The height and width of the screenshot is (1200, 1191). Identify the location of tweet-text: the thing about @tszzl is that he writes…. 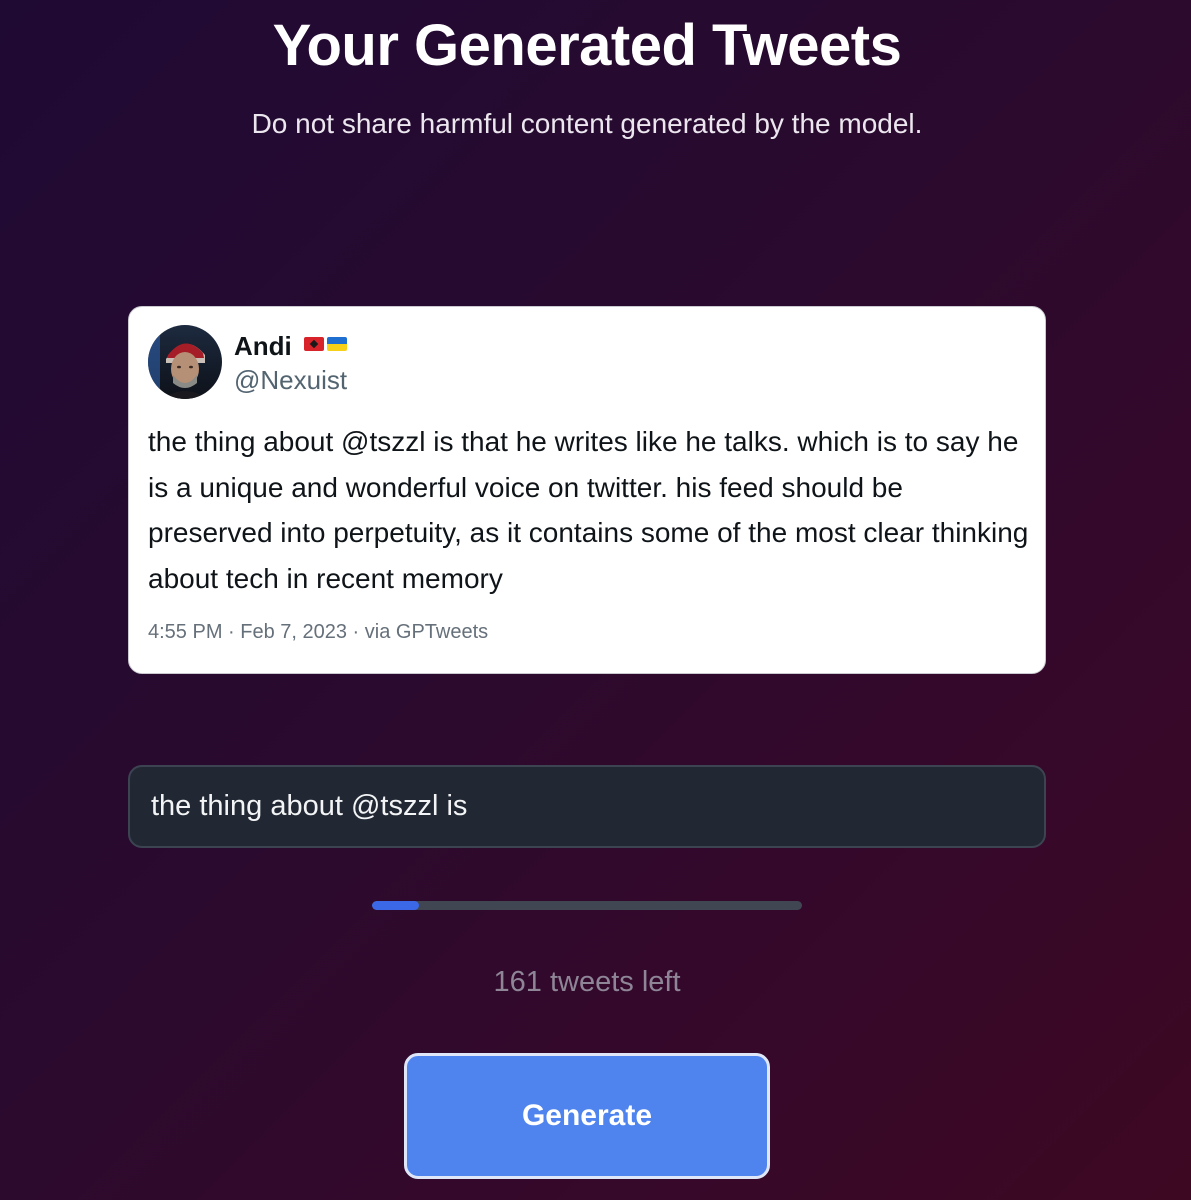
(588, 510).